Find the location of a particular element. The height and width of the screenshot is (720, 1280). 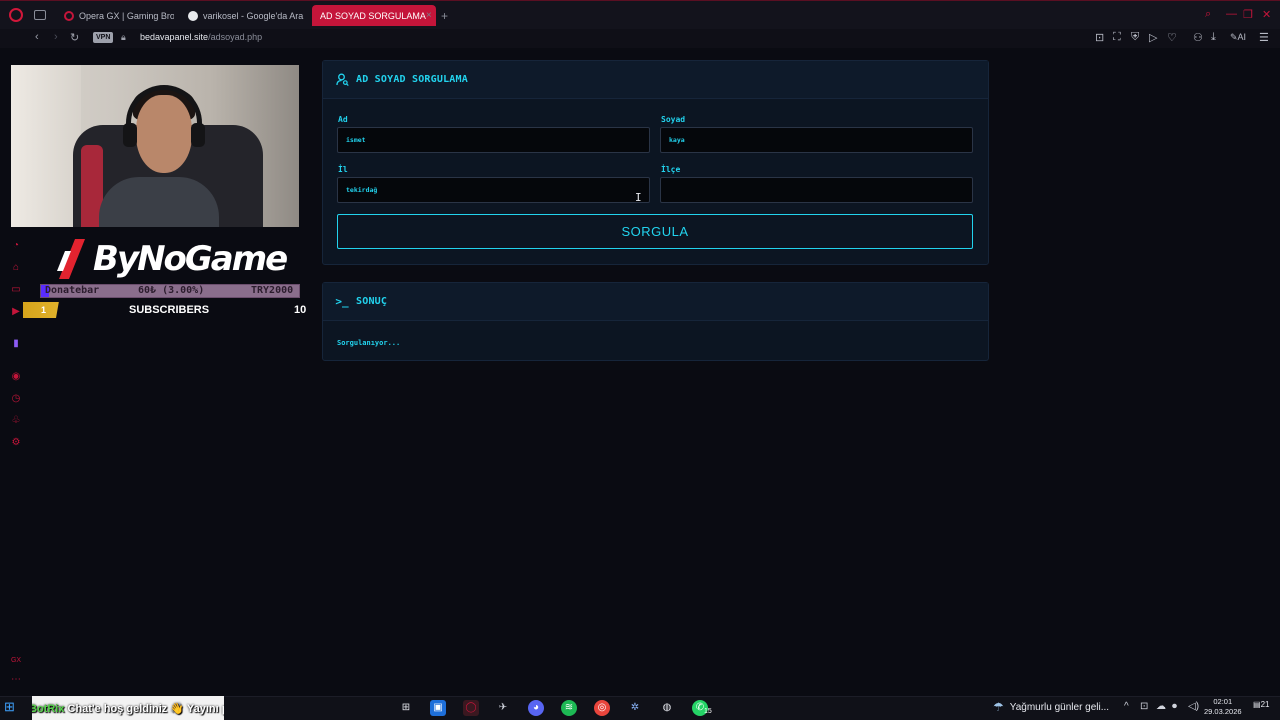

plus-icon: + is located at coordinates (444, 16).